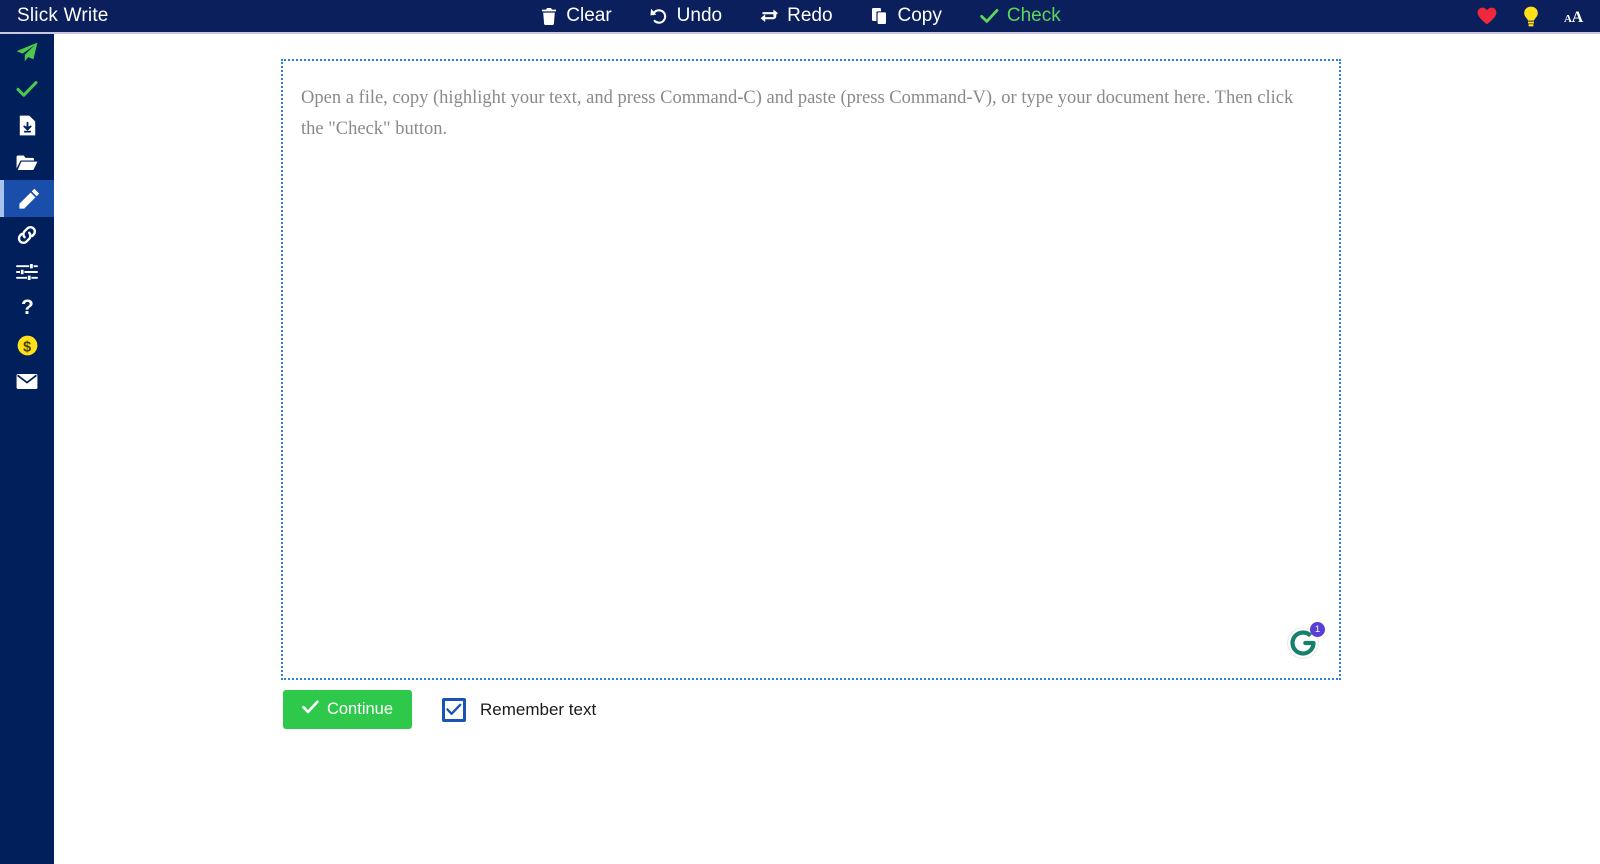 This screenshot has height=864, width=1600. Describe the element at coordinates (27, 449) in the screenshot. I see `left-sidebar: ? $` at that location.